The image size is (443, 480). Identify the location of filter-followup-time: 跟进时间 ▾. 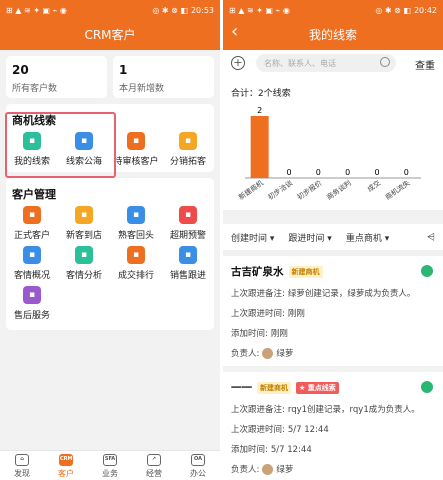
(309, 237).